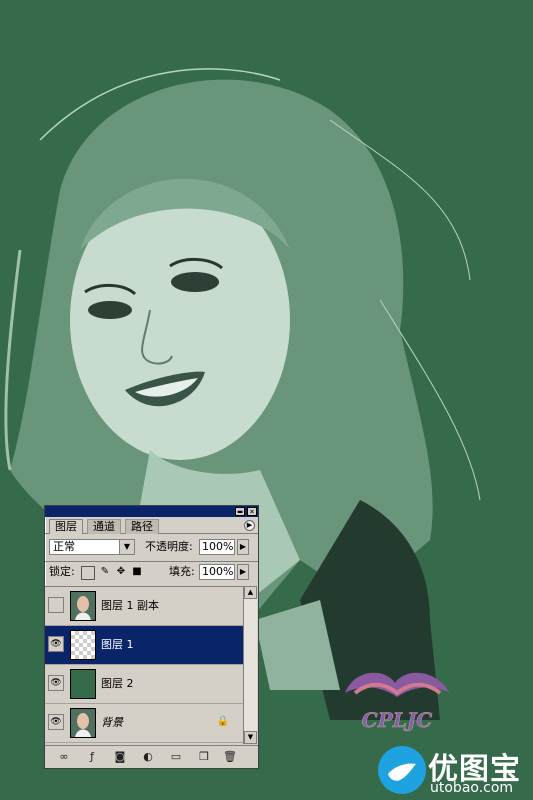  Describe the element at coordinates (455, 771) in the screenshot. I see `brand-watermark: 优图宝 utobao.com` at that location.